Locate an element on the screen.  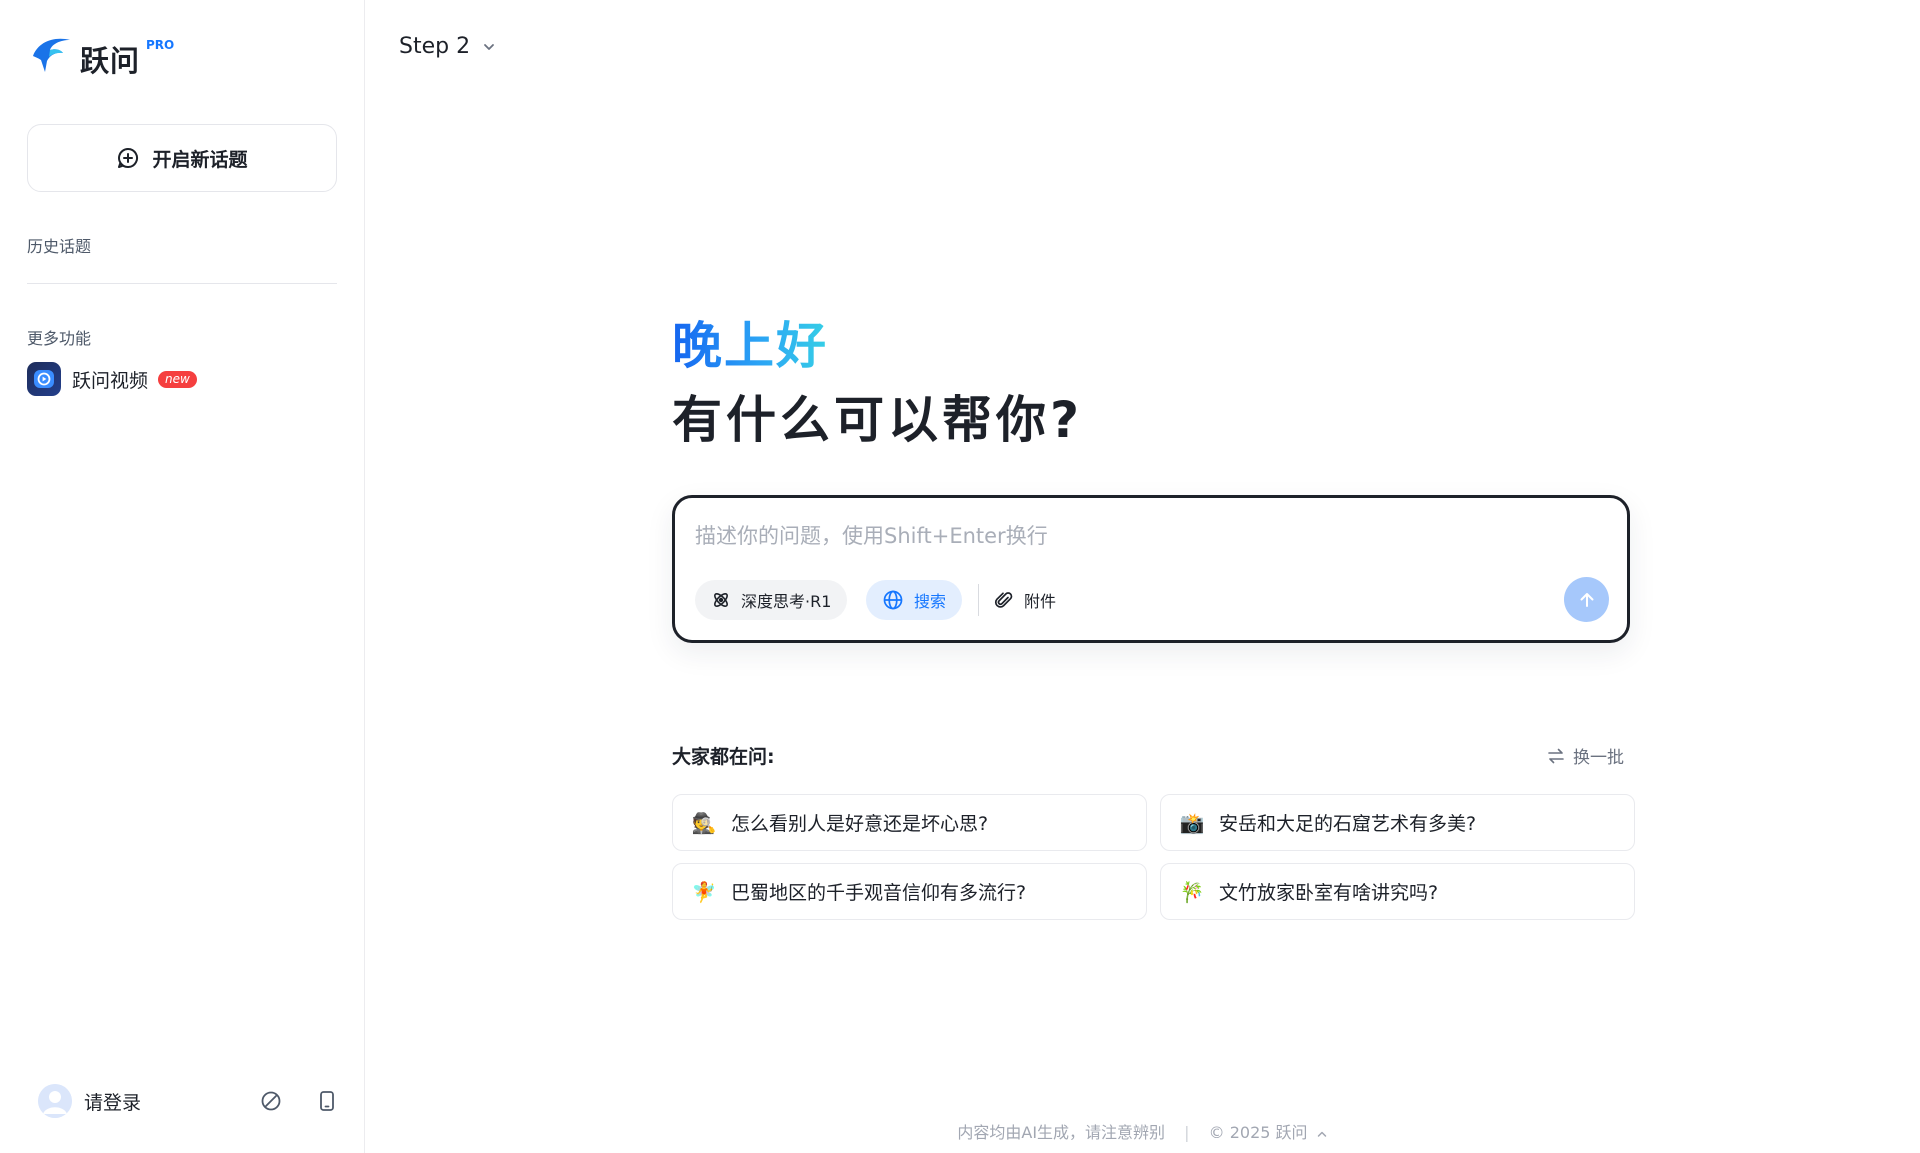
footer-note: 内容均由AI生成，请注意辨别 | © 2025 跃问 is located at coordinates (1142, 1131).